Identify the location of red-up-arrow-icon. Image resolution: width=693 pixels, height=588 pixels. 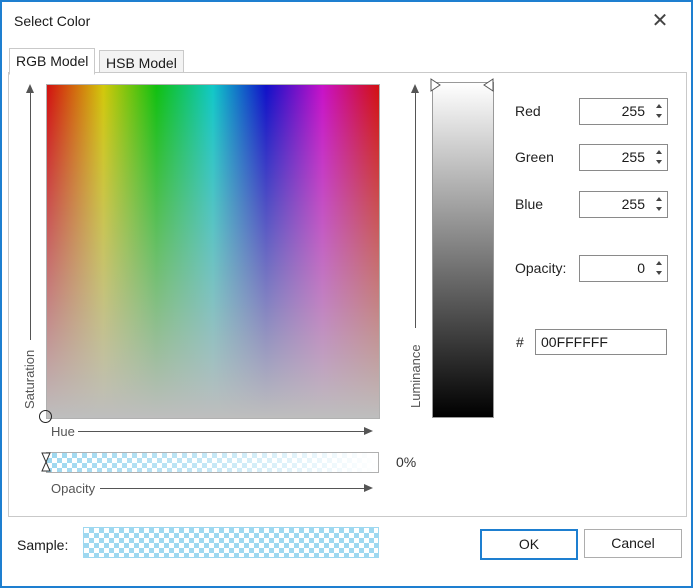
(659, 106).